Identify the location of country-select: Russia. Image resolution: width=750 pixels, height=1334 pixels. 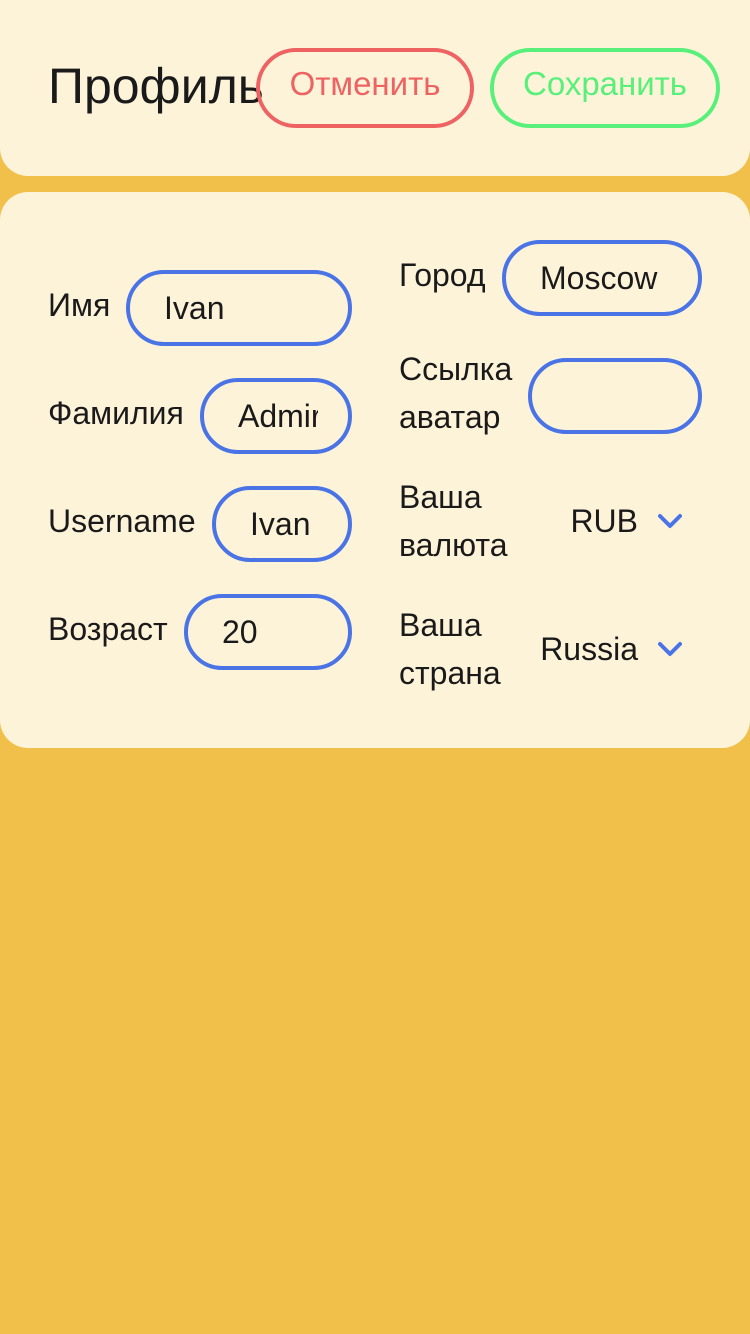
(612, 649).